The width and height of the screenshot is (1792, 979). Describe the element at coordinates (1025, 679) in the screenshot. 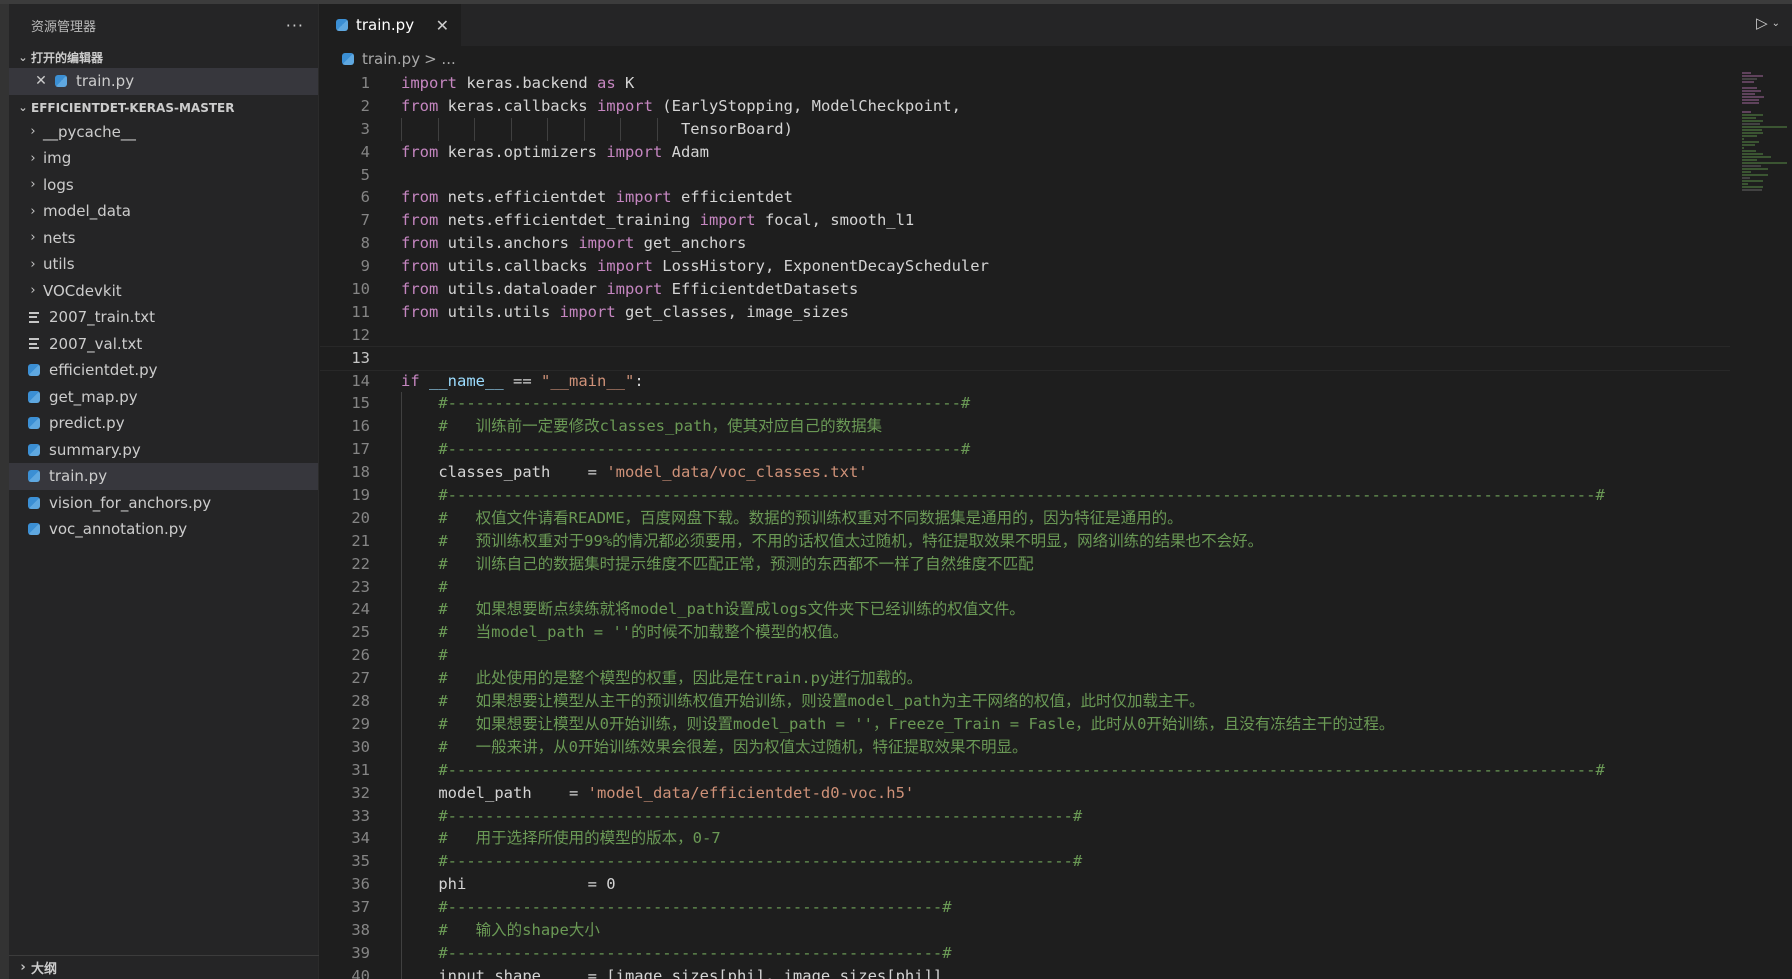

I see `code-line: 27 # 此处使用的是整个模型的权重，因此是在train.py进行加载的。` at that location.